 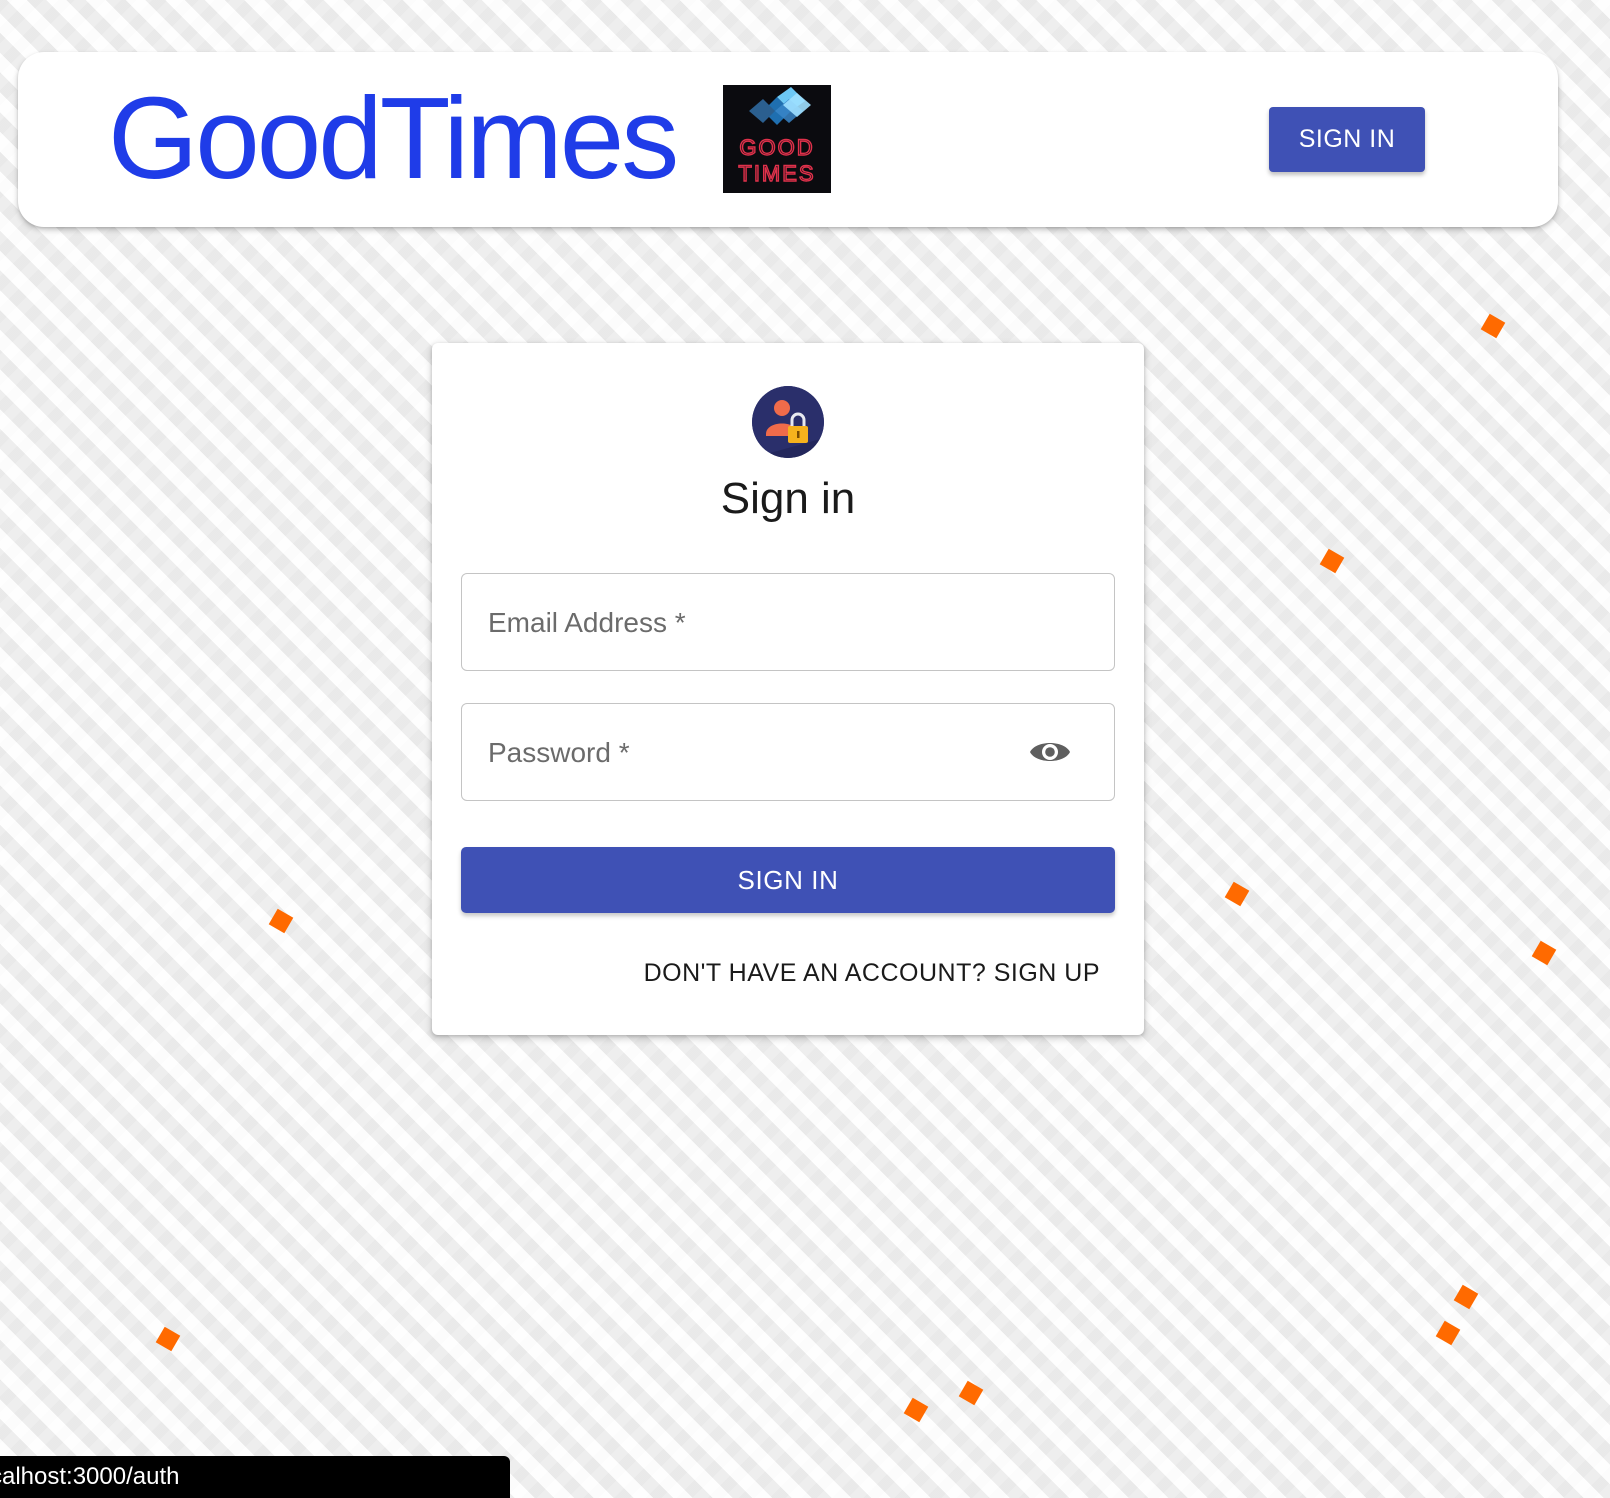 I want to click on email-input, so click(x=768, y=623).